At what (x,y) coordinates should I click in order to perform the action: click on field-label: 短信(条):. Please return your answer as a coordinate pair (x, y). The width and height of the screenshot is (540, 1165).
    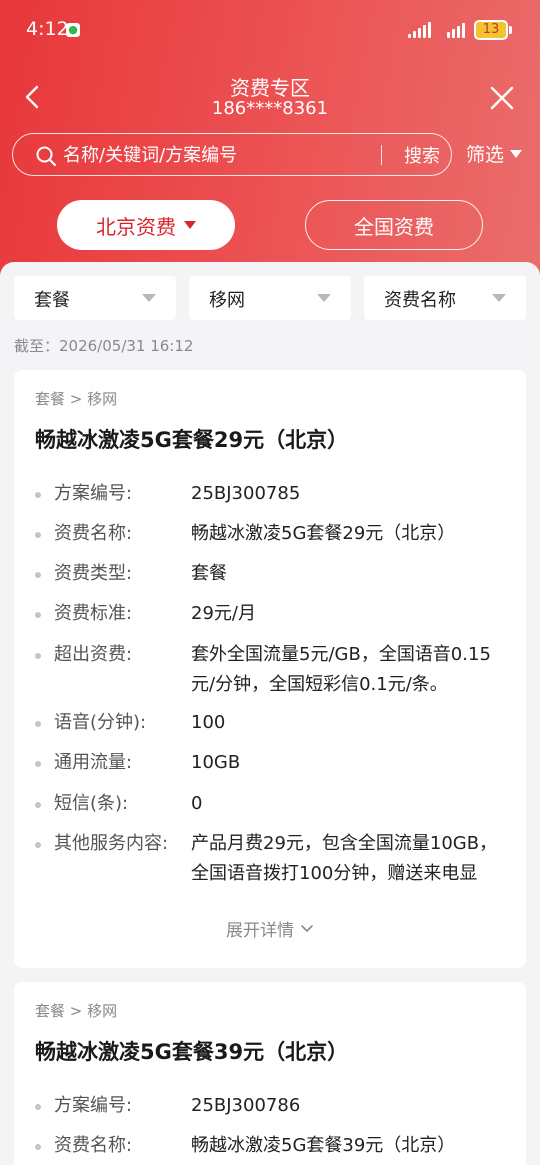
    Looking at the image, I should click on (91, 803).